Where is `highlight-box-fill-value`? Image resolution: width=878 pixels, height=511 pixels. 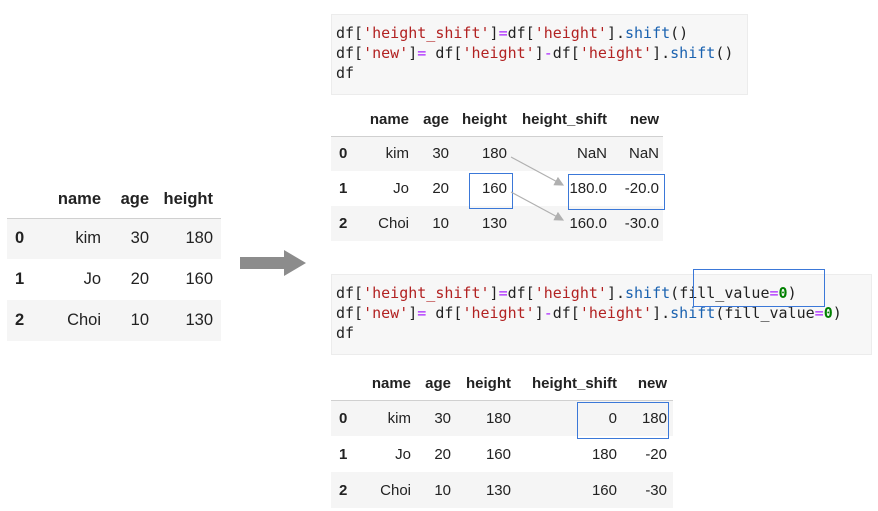
highlight-box-fill-value is located at coordinates (759, 288).